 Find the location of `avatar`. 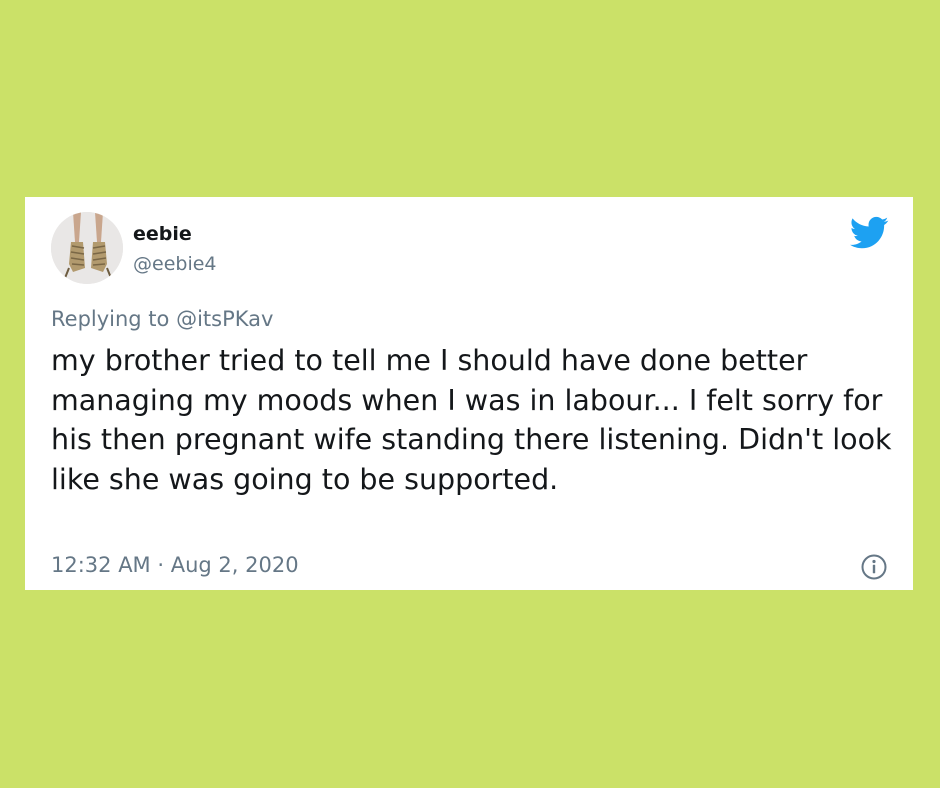

avatar is located at coordinates (87, 248).